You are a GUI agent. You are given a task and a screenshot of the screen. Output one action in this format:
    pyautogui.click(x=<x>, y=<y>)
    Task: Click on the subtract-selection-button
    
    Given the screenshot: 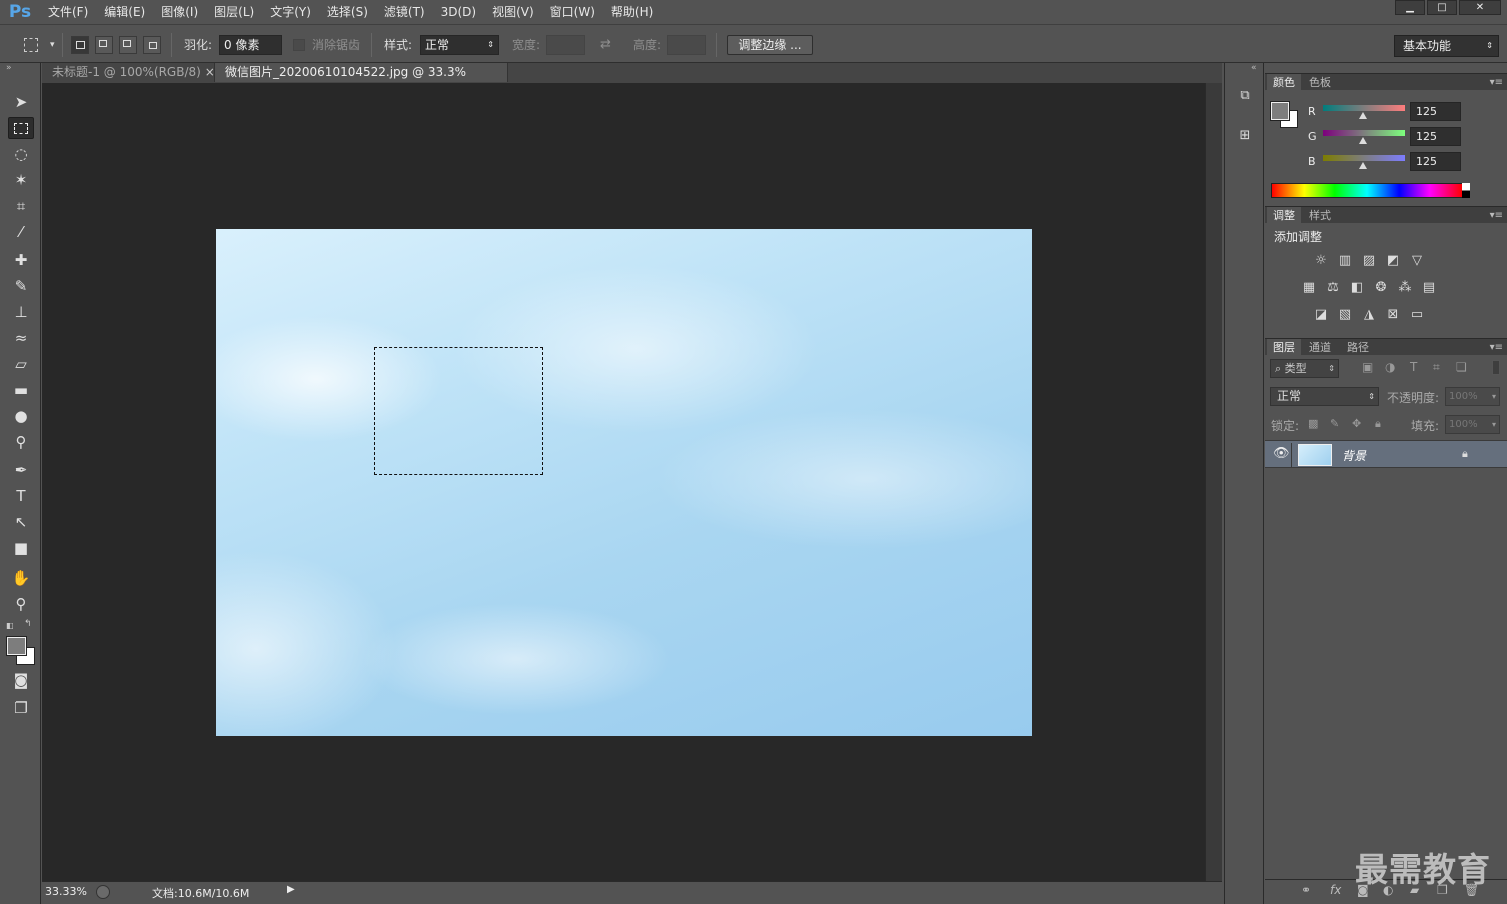 What is the action you would take?
    pyautogui.click(x=128, y=45)
    